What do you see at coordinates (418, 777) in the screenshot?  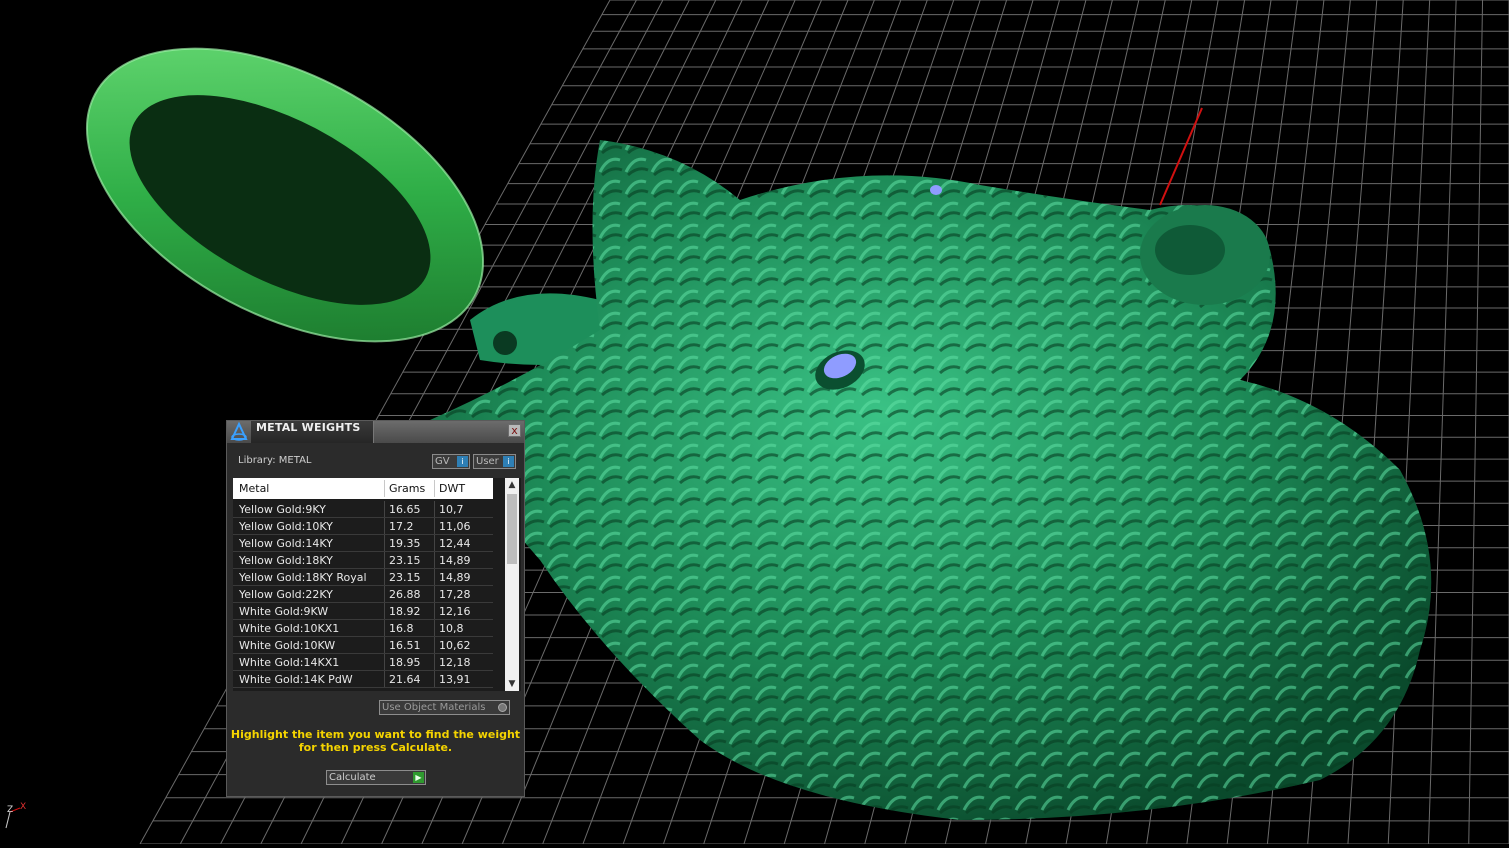 I see `play-icon: ▶` at bounding box center [418, 777].